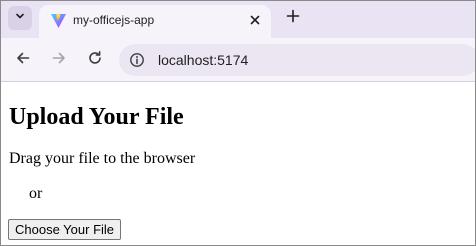 The image size is (476, 246). I want to click on new-tab-button, so click(293, 18).